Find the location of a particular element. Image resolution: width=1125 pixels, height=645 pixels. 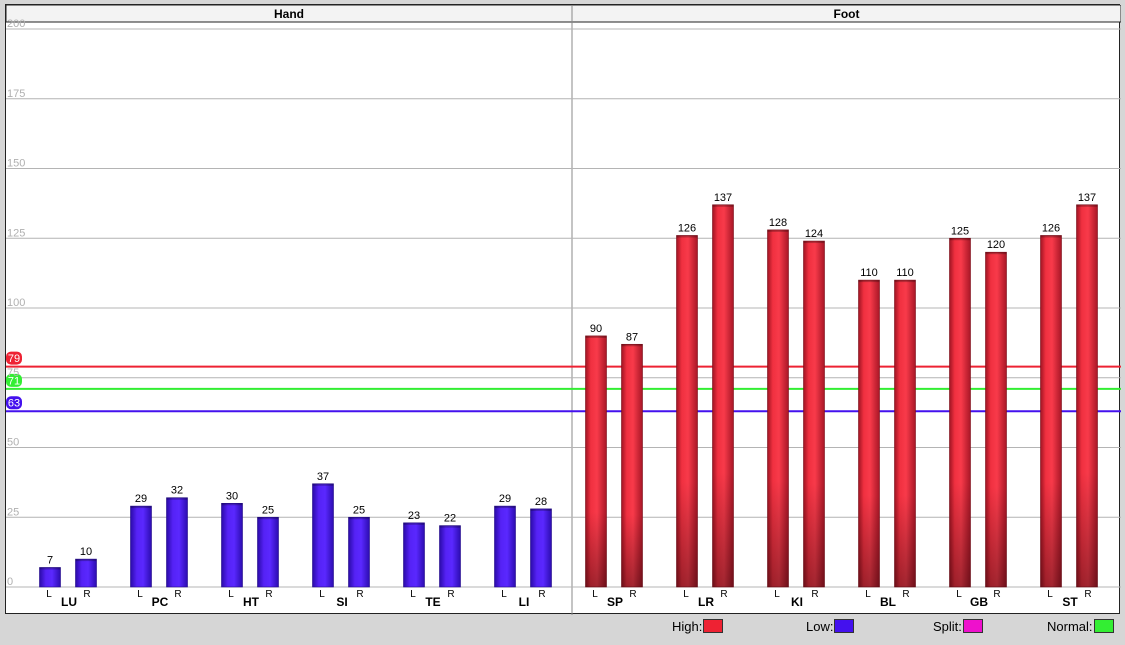

legend-label: Split: is located at coordinates (947, 626).